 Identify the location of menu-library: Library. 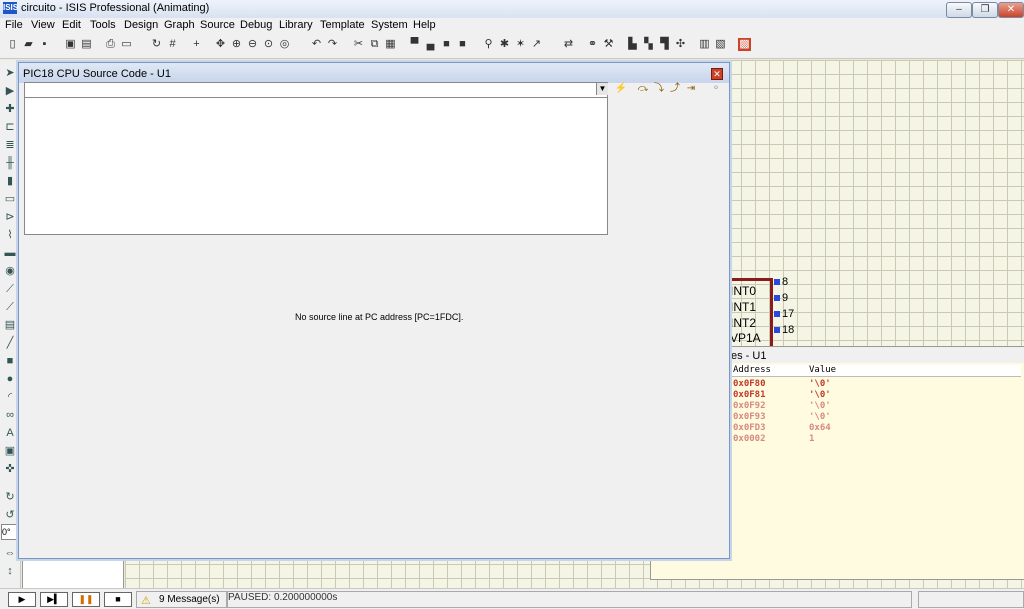
(296, 25).